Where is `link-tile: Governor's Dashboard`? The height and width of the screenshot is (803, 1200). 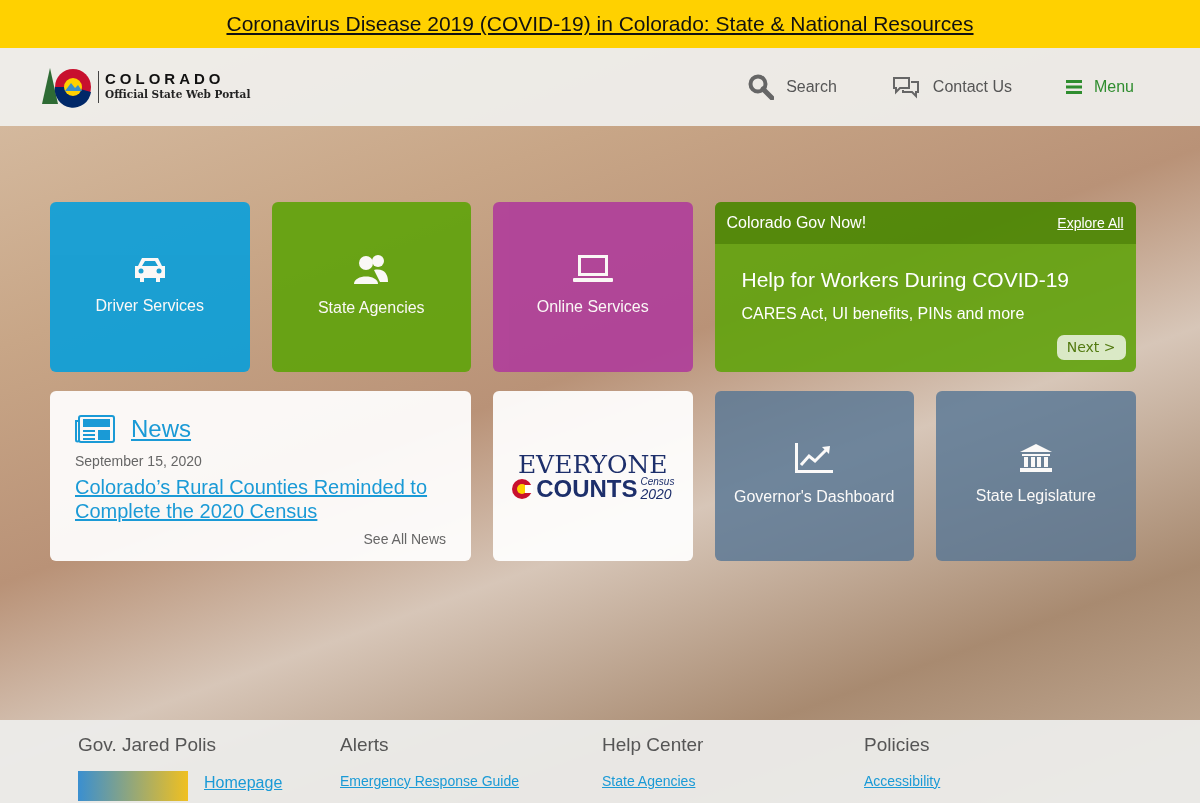 link-tile: Governor's Dashboard is located at coordinates (814, 476).